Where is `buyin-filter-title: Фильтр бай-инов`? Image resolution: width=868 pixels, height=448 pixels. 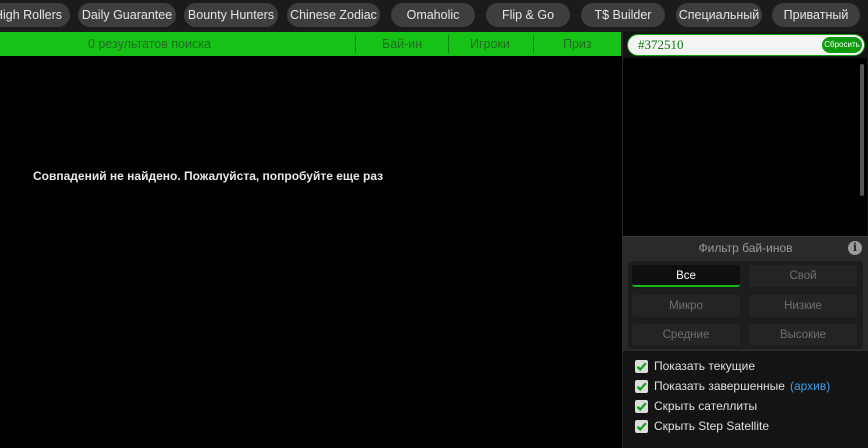 buyin-filter-title: Фильтр бай-инов is located at coordinates (745, 248).